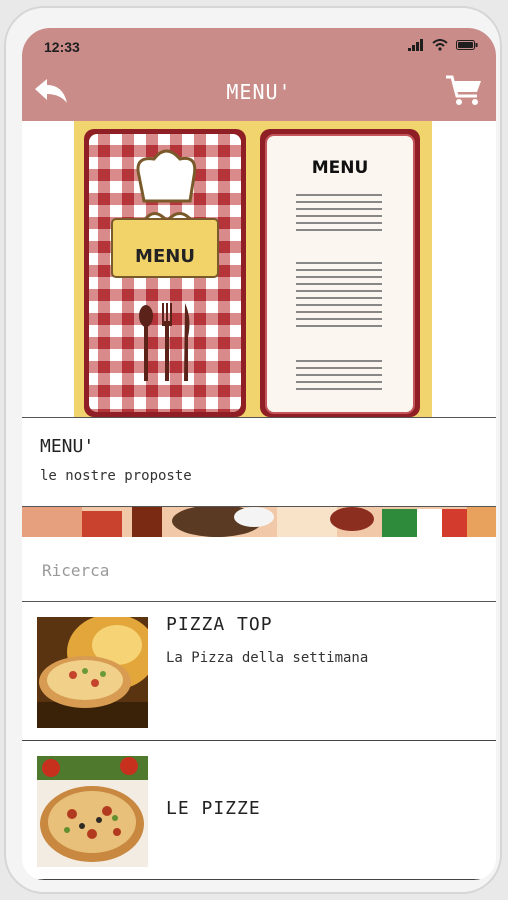  Describe the element at coordinates (340, 168) in the screenshot. I see `menu-board-title: MENU` at that location.